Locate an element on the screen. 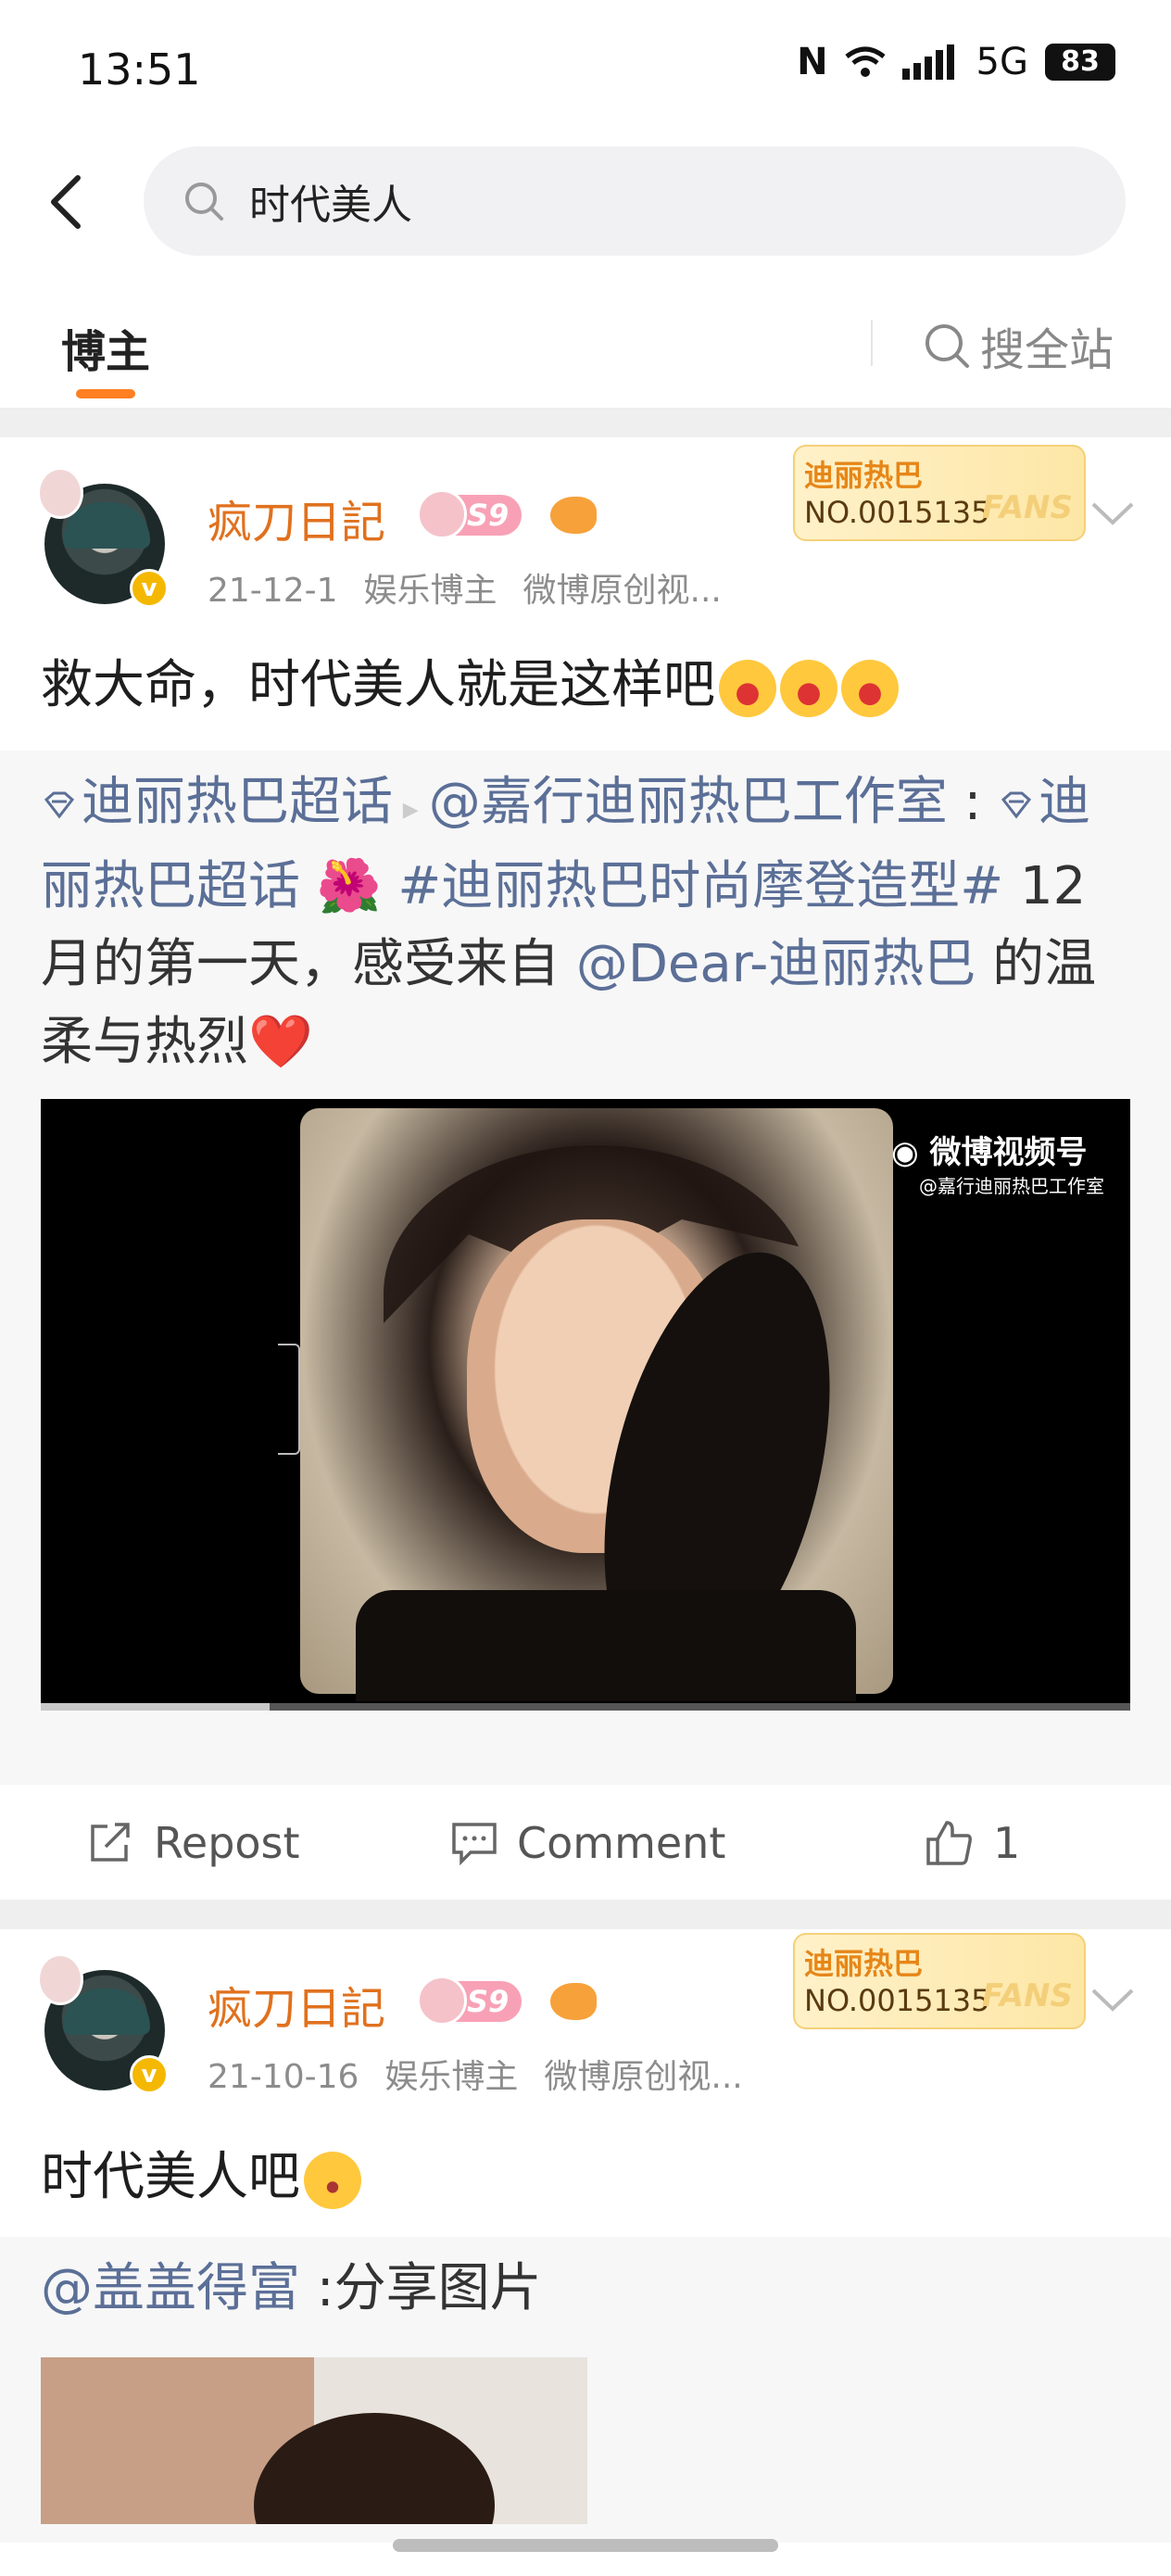 Image resolution: width=1171 pixels, height=2576 pixels. repost-button: Repost is located at coordinates (193, 1843).